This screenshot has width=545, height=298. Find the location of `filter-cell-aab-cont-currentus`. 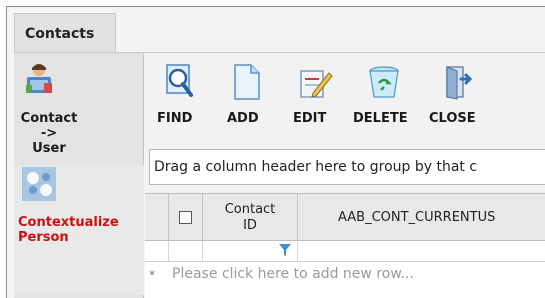

filter-cell-aab-cont-currentus is located at coordinates (421, 251).